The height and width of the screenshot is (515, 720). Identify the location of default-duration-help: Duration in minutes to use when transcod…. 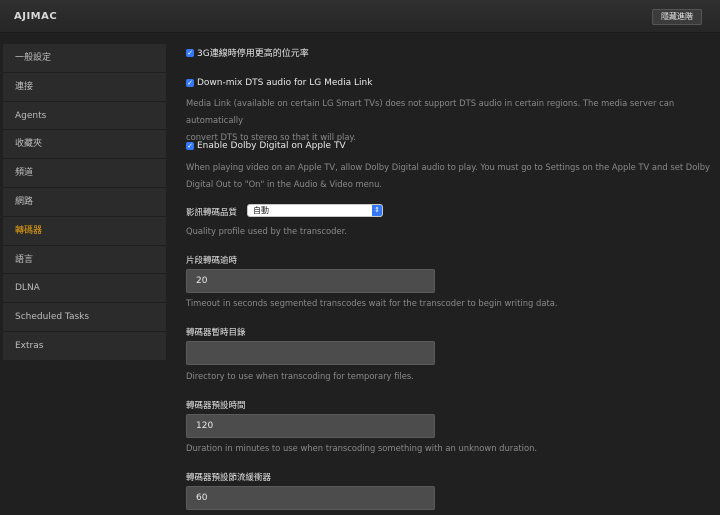
(362, 448).